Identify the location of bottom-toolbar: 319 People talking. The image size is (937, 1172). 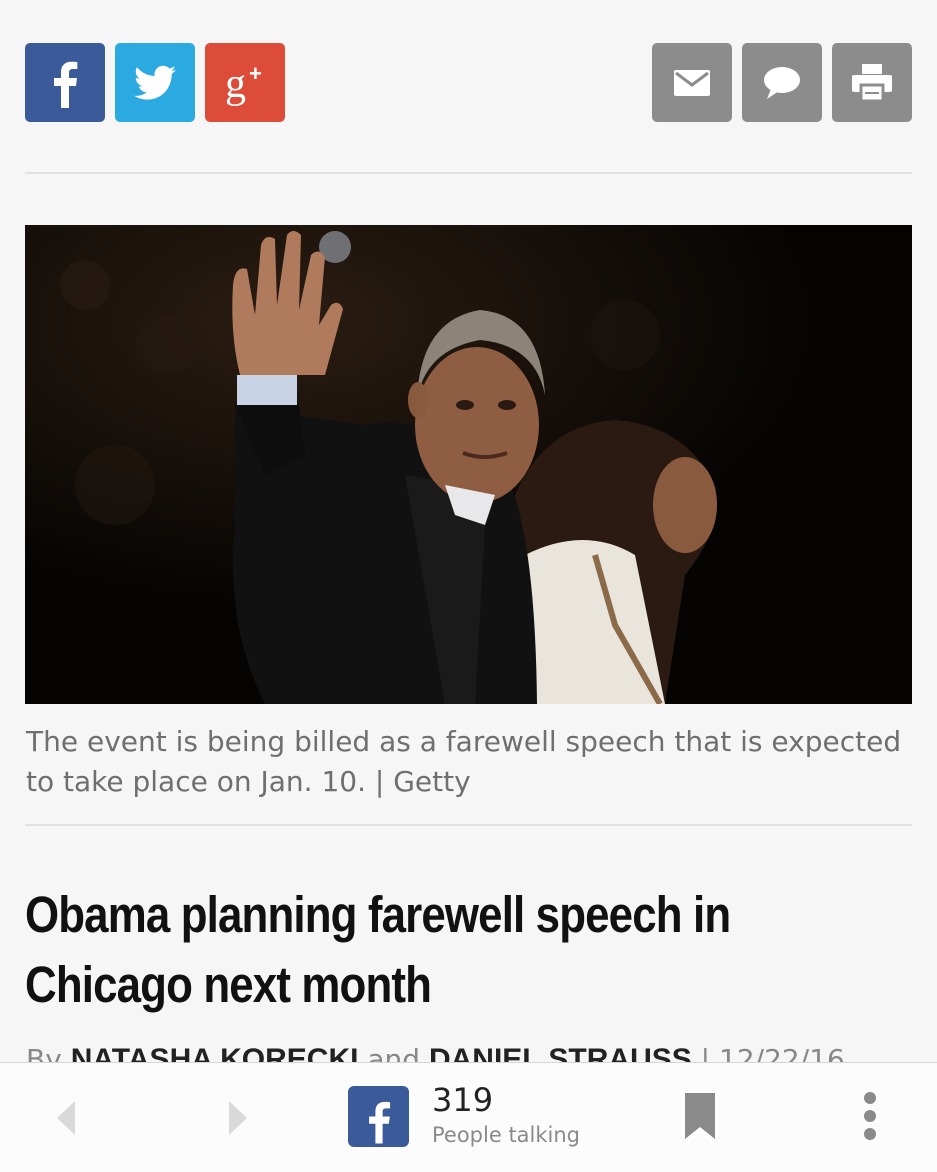
(468, 1117).